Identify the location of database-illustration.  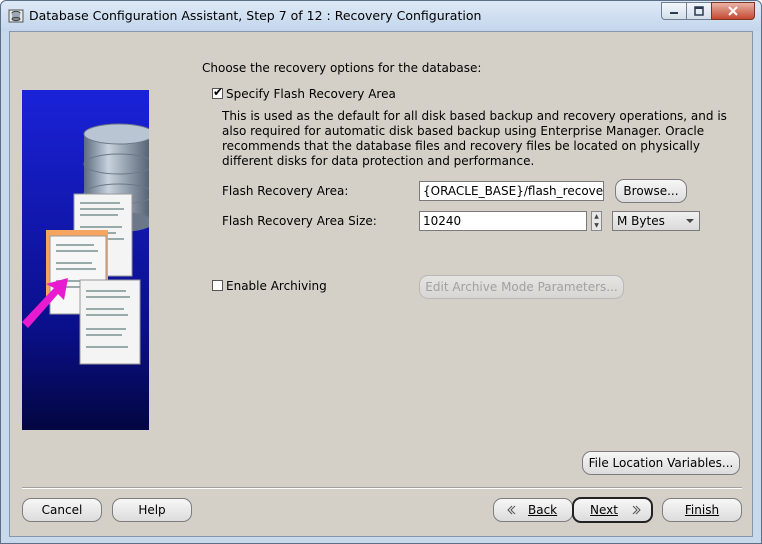
(85, 260).